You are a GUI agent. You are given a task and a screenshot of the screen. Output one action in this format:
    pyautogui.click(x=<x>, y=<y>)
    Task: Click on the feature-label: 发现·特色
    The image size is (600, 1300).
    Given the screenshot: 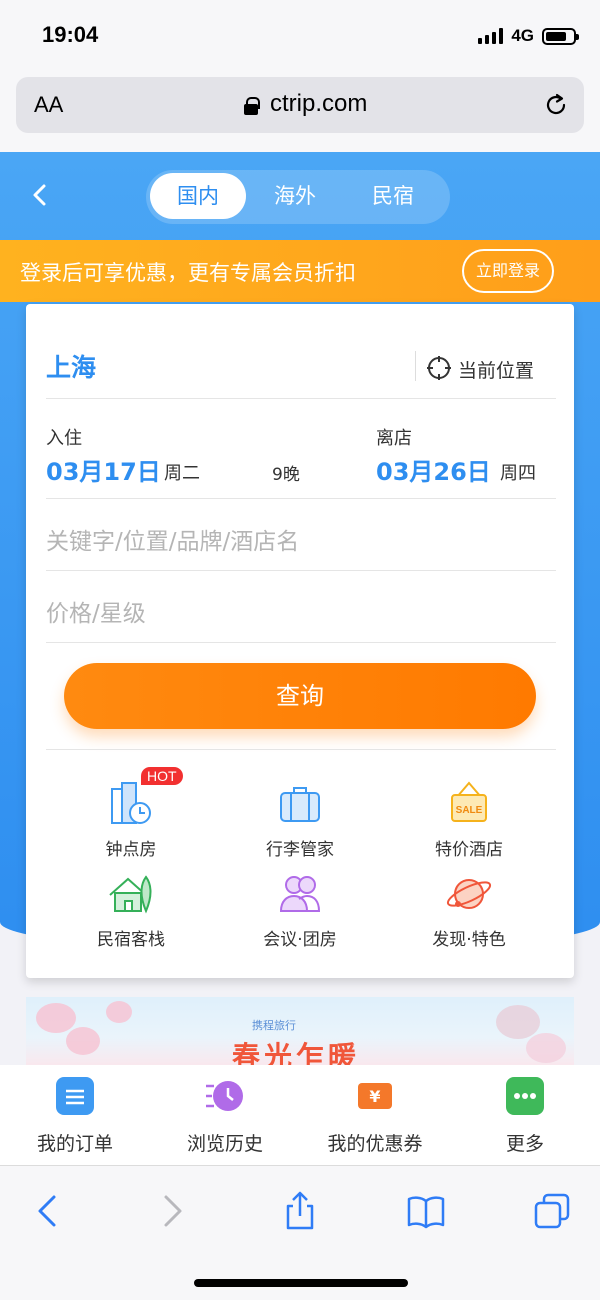 What is the action you would take?
    pyautogui.click(x=469, y=940)
    